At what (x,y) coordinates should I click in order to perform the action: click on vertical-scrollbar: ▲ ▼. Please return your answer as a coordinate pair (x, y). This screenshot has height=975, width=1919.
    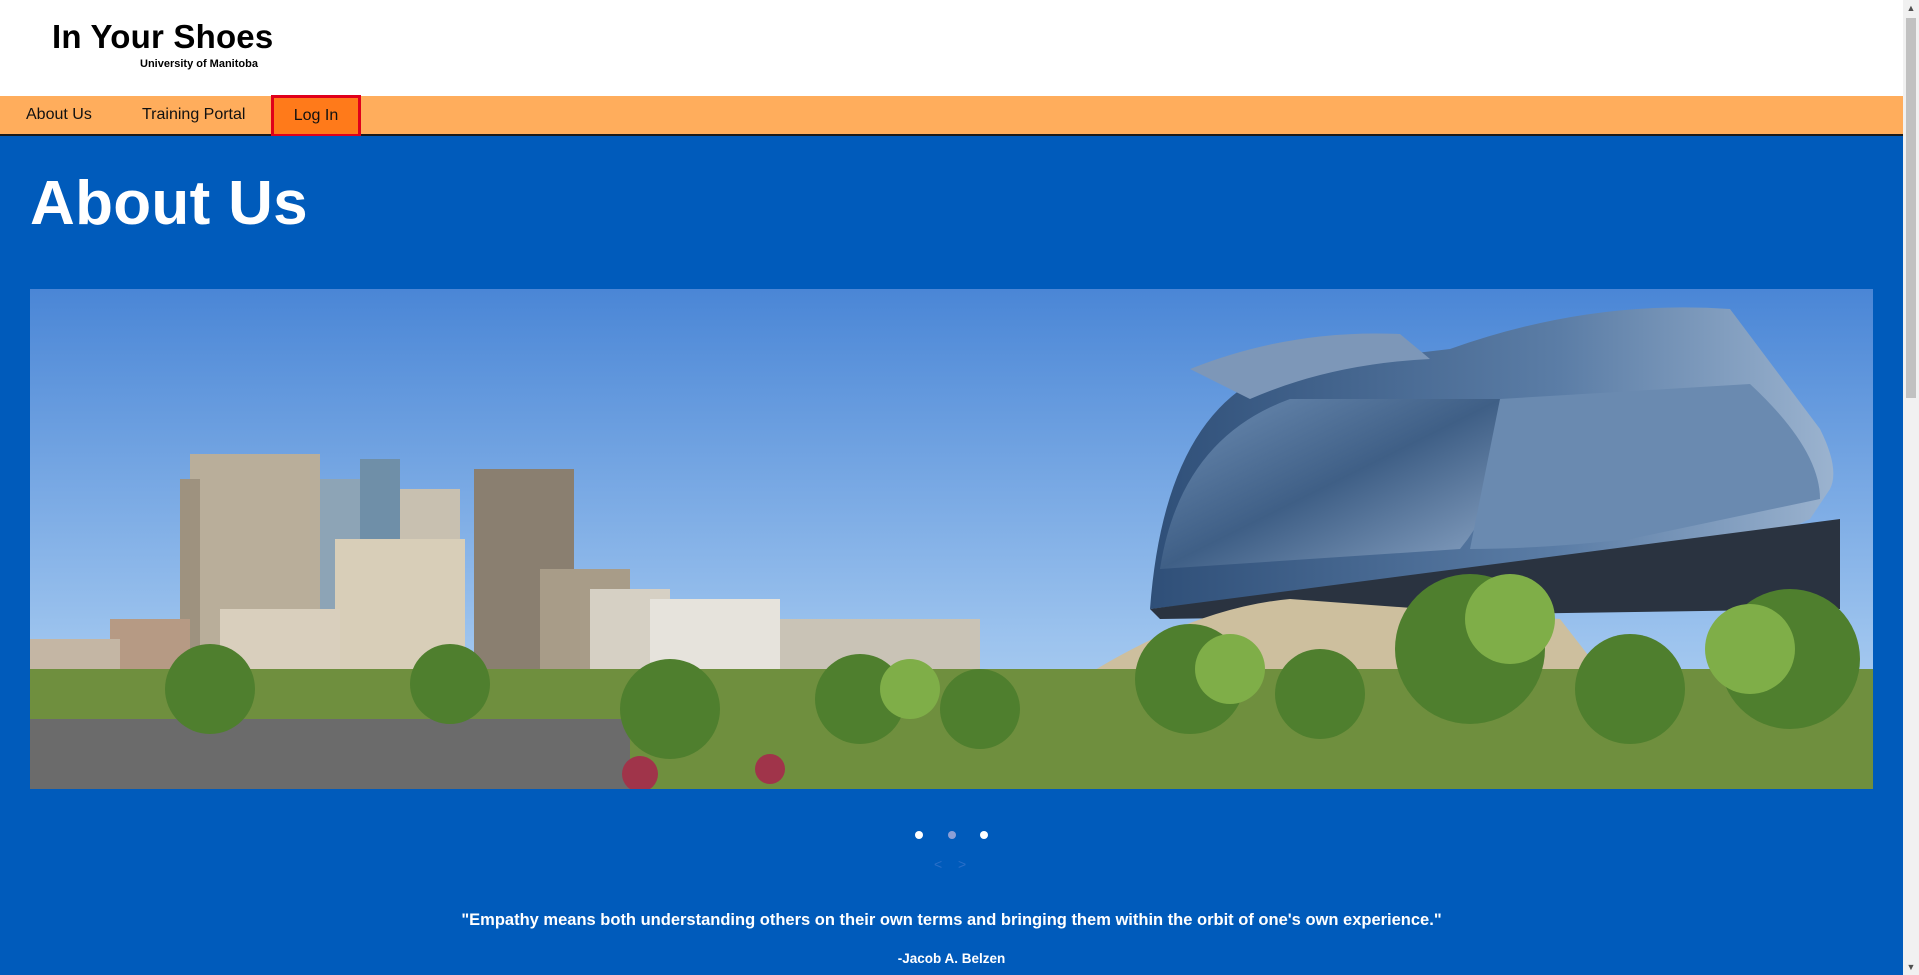
    Looking at the image, I should click on (1911, 487).